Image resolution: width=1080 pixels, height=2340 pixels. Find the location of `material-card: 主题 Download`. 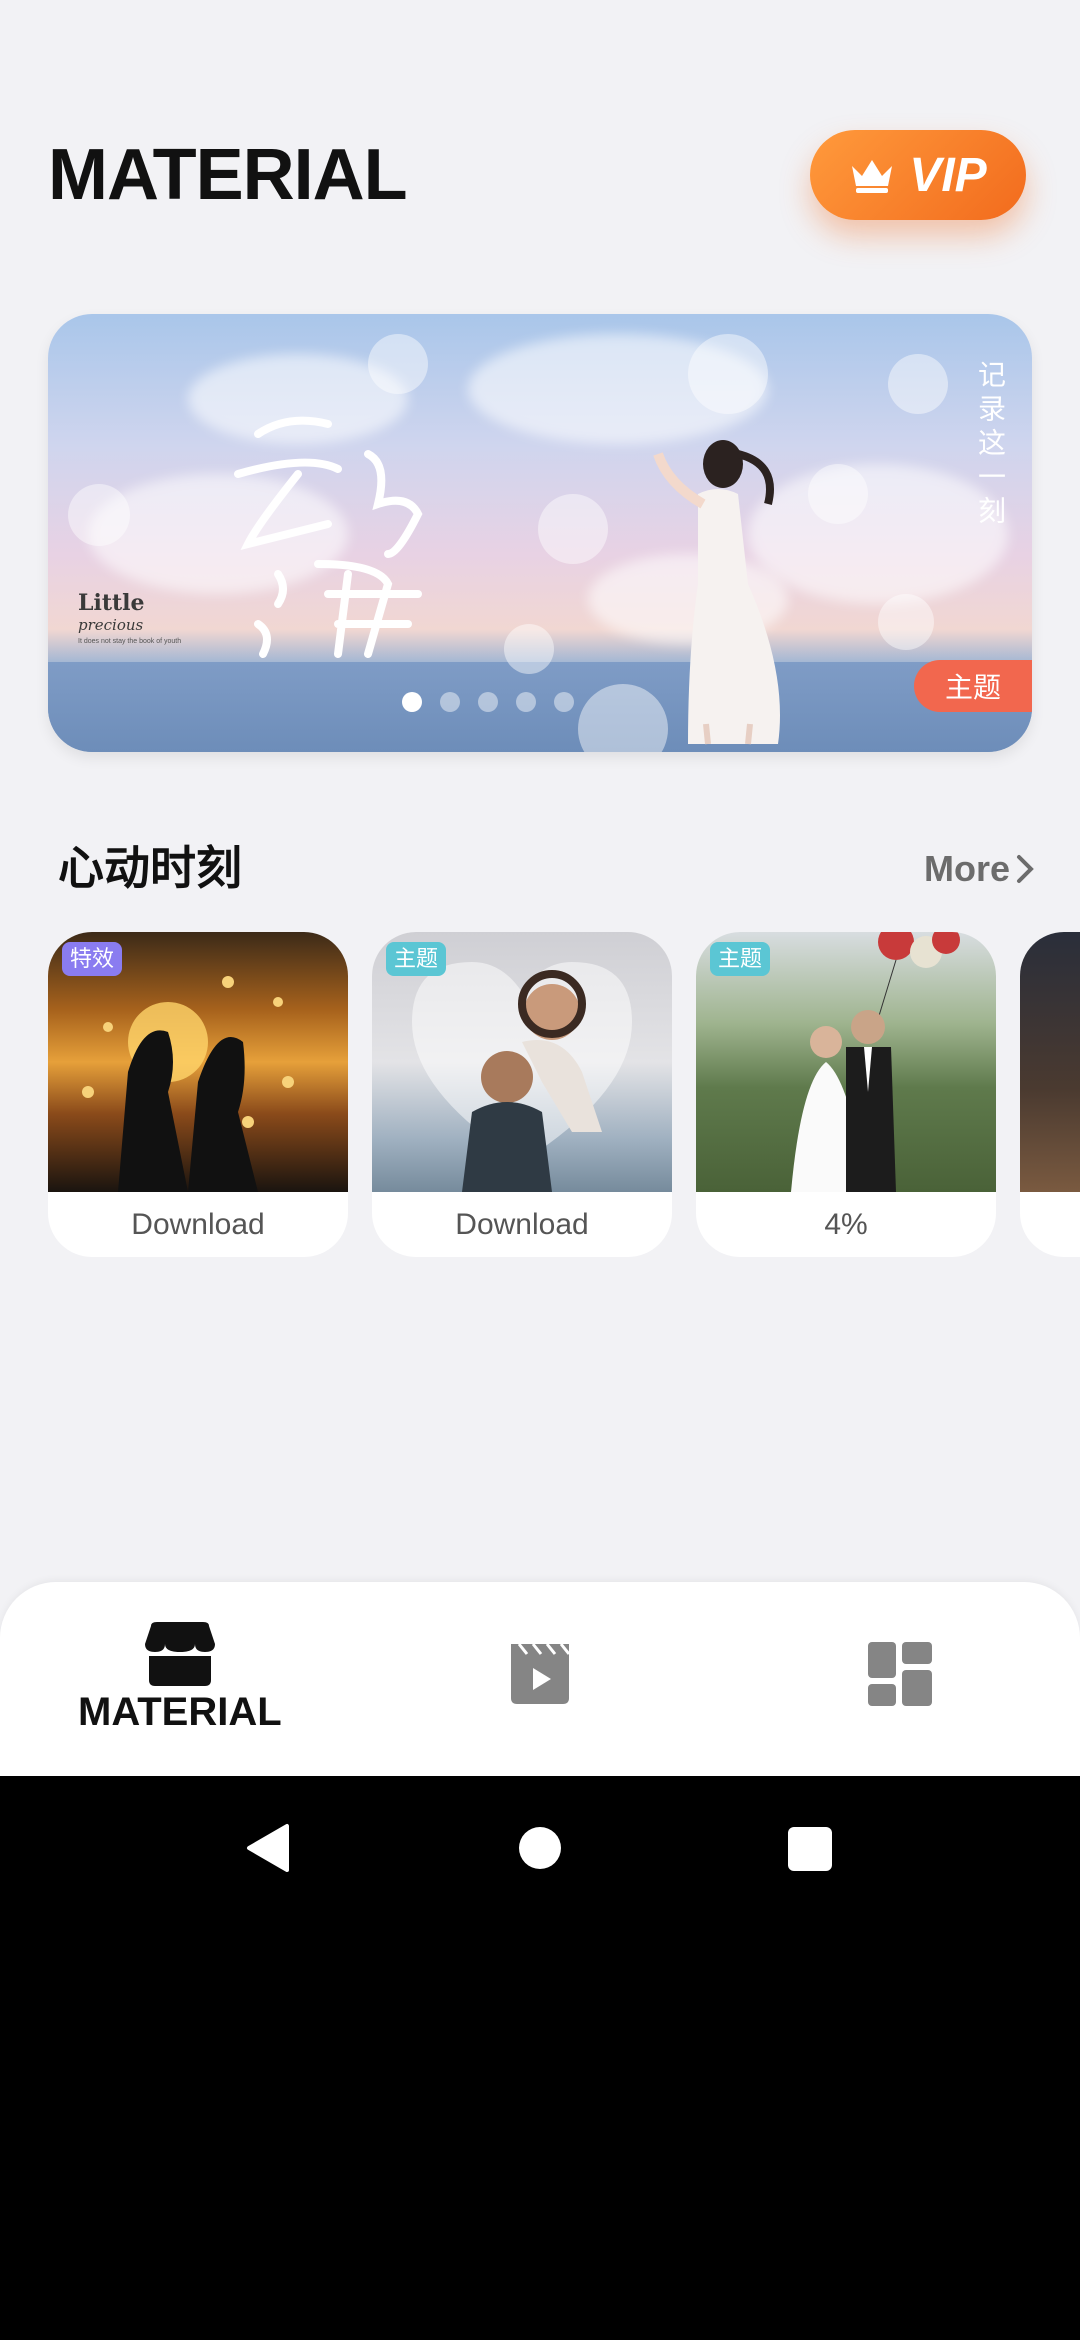

material-card: 主题 Download is located at coordinates (522, 1094).